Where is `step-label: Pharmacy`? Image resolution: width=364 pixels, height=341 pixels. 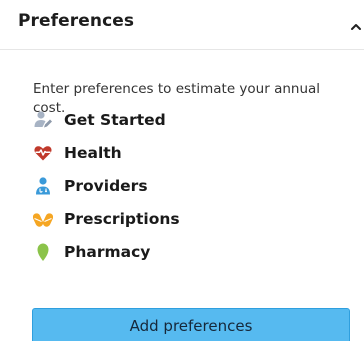
step-label: Pharmacy is located at coordinates (107, 251).